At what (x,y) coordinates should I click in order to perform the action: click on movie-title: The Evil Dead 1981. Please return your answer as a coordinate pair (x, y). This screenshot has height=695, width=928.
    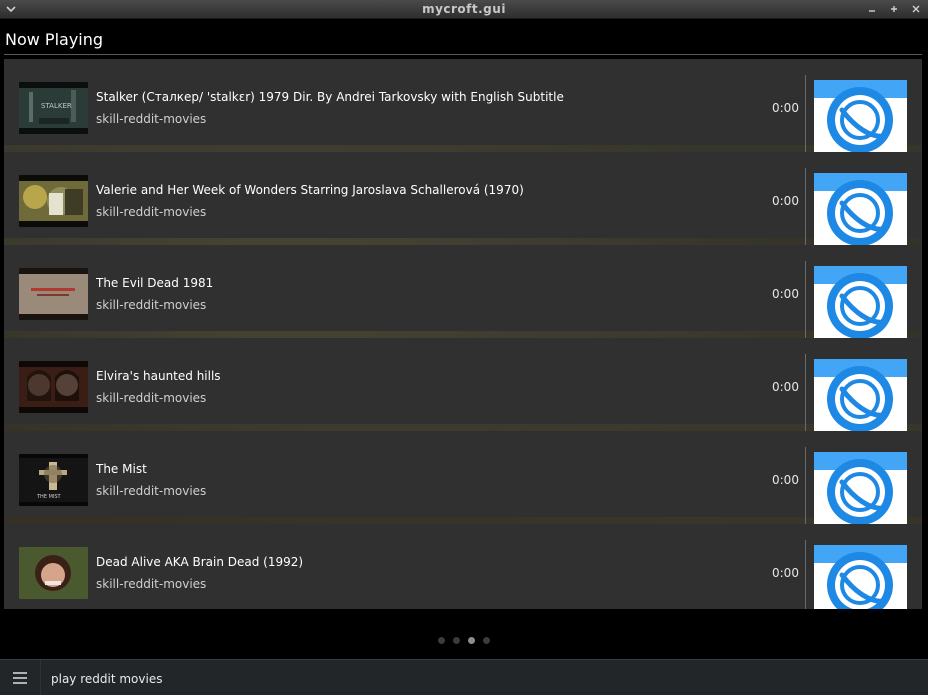
    Looking at the image, I should click on (155, 283).